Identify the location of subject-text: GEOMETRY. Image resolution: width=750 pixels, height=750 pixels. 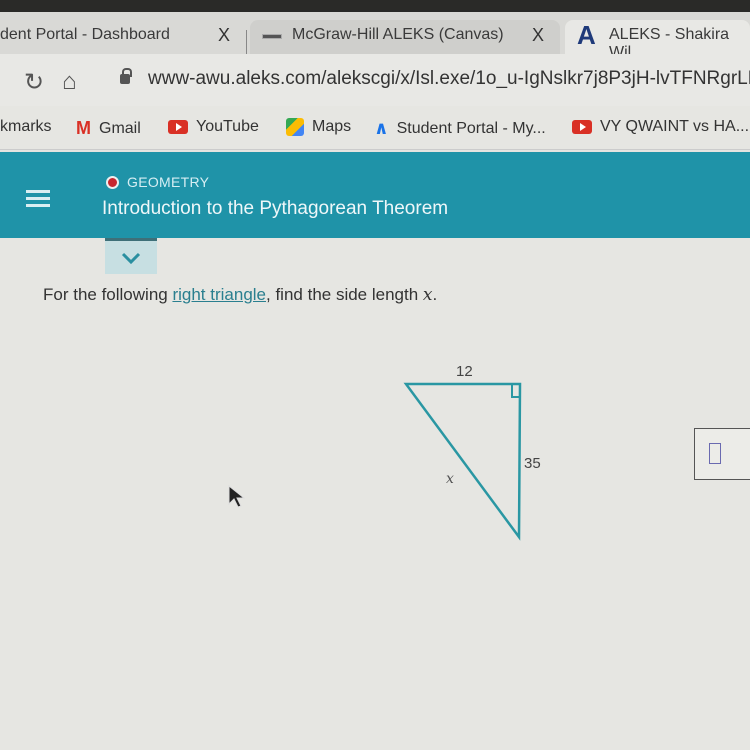
(168, 182).